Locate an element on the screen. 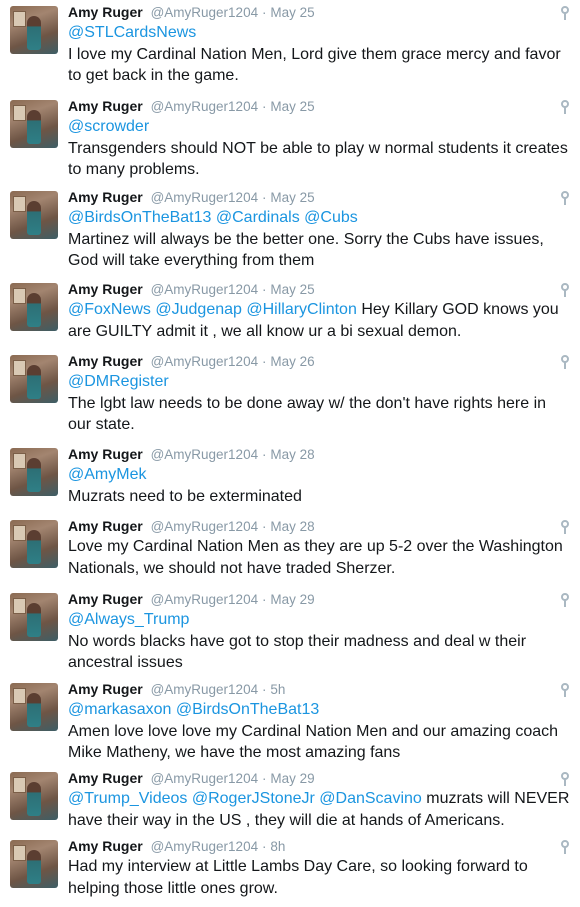 Image resolution: width=580 pixels, height=907 pixels. mention-link: @DanScavino is located at coordinates (370, 798).